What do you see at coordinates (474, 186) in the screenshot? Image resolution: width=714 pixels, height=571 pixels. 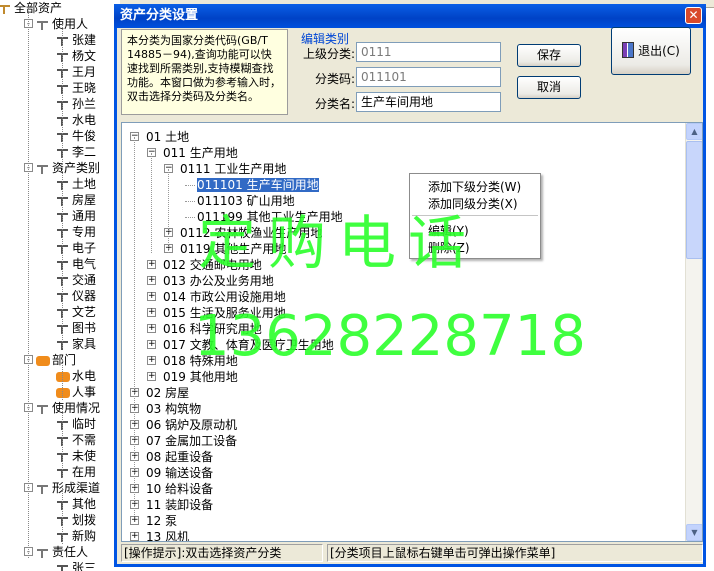 I see `menu-add-child: 添加下级分类(W)` at bounding box center [474, 186].